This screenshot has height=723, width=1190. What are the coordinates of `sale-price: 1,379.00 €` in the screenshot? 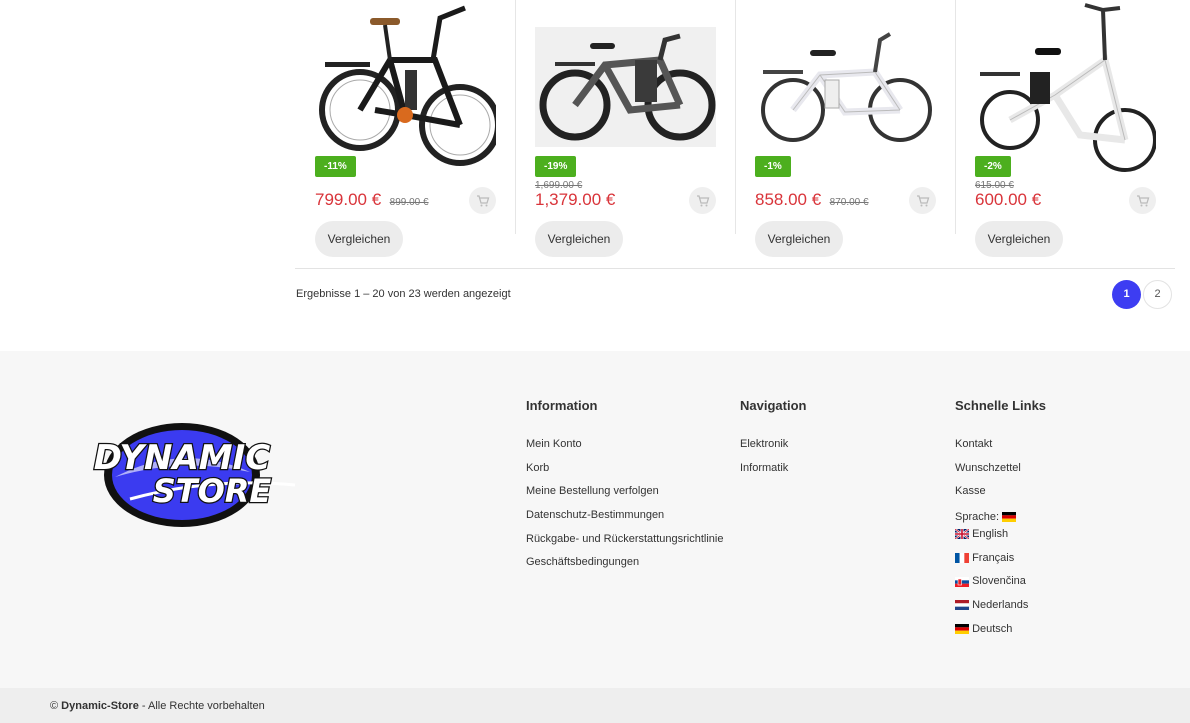 It's located at (575, 199).